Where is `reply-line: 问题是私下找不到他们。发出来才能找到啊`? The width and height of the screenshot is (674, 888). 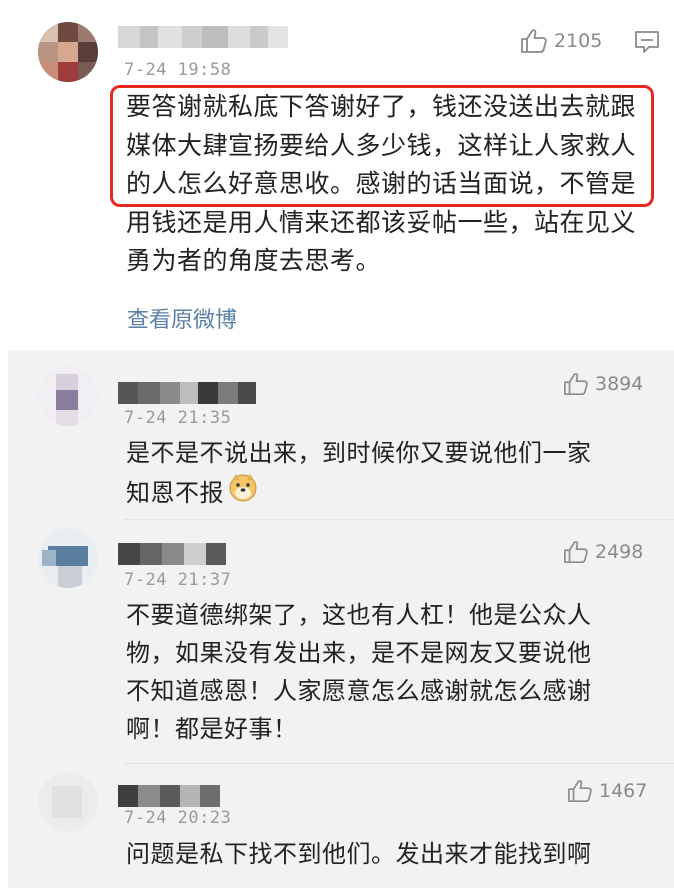 reply-line: 问题是私下找不到他们。发出来才能找到啊 is located at coordinates (359, 854).